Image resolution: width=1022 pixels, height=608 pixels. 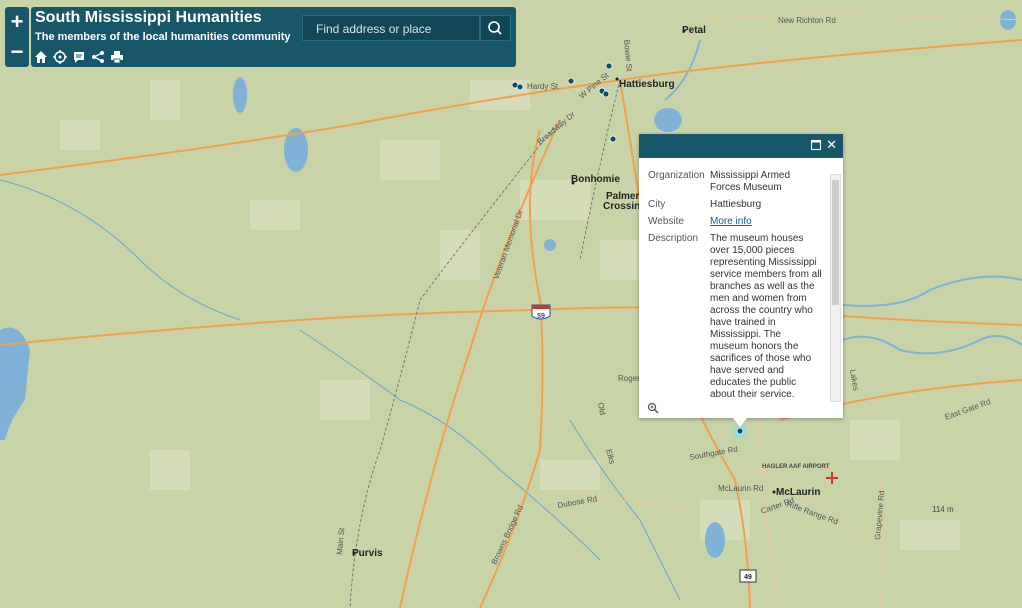 What do you see at coordinates (657, 204) in the screenshot?
I see `field-label: City` at bounding box center [657, 204].